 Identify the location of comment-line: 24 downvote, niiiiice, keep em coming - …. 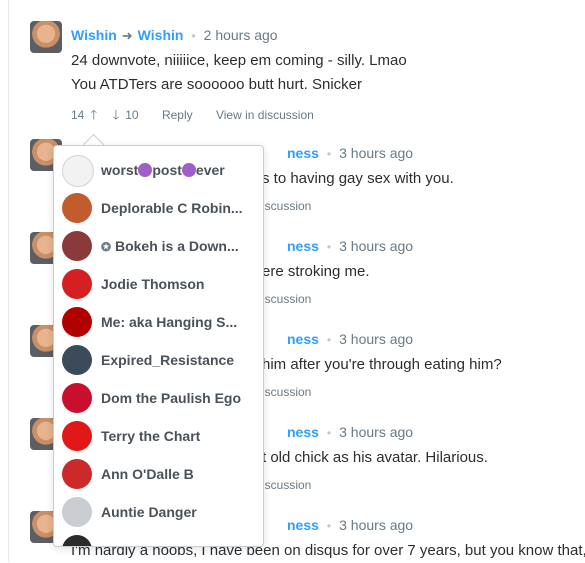
(239, 60).